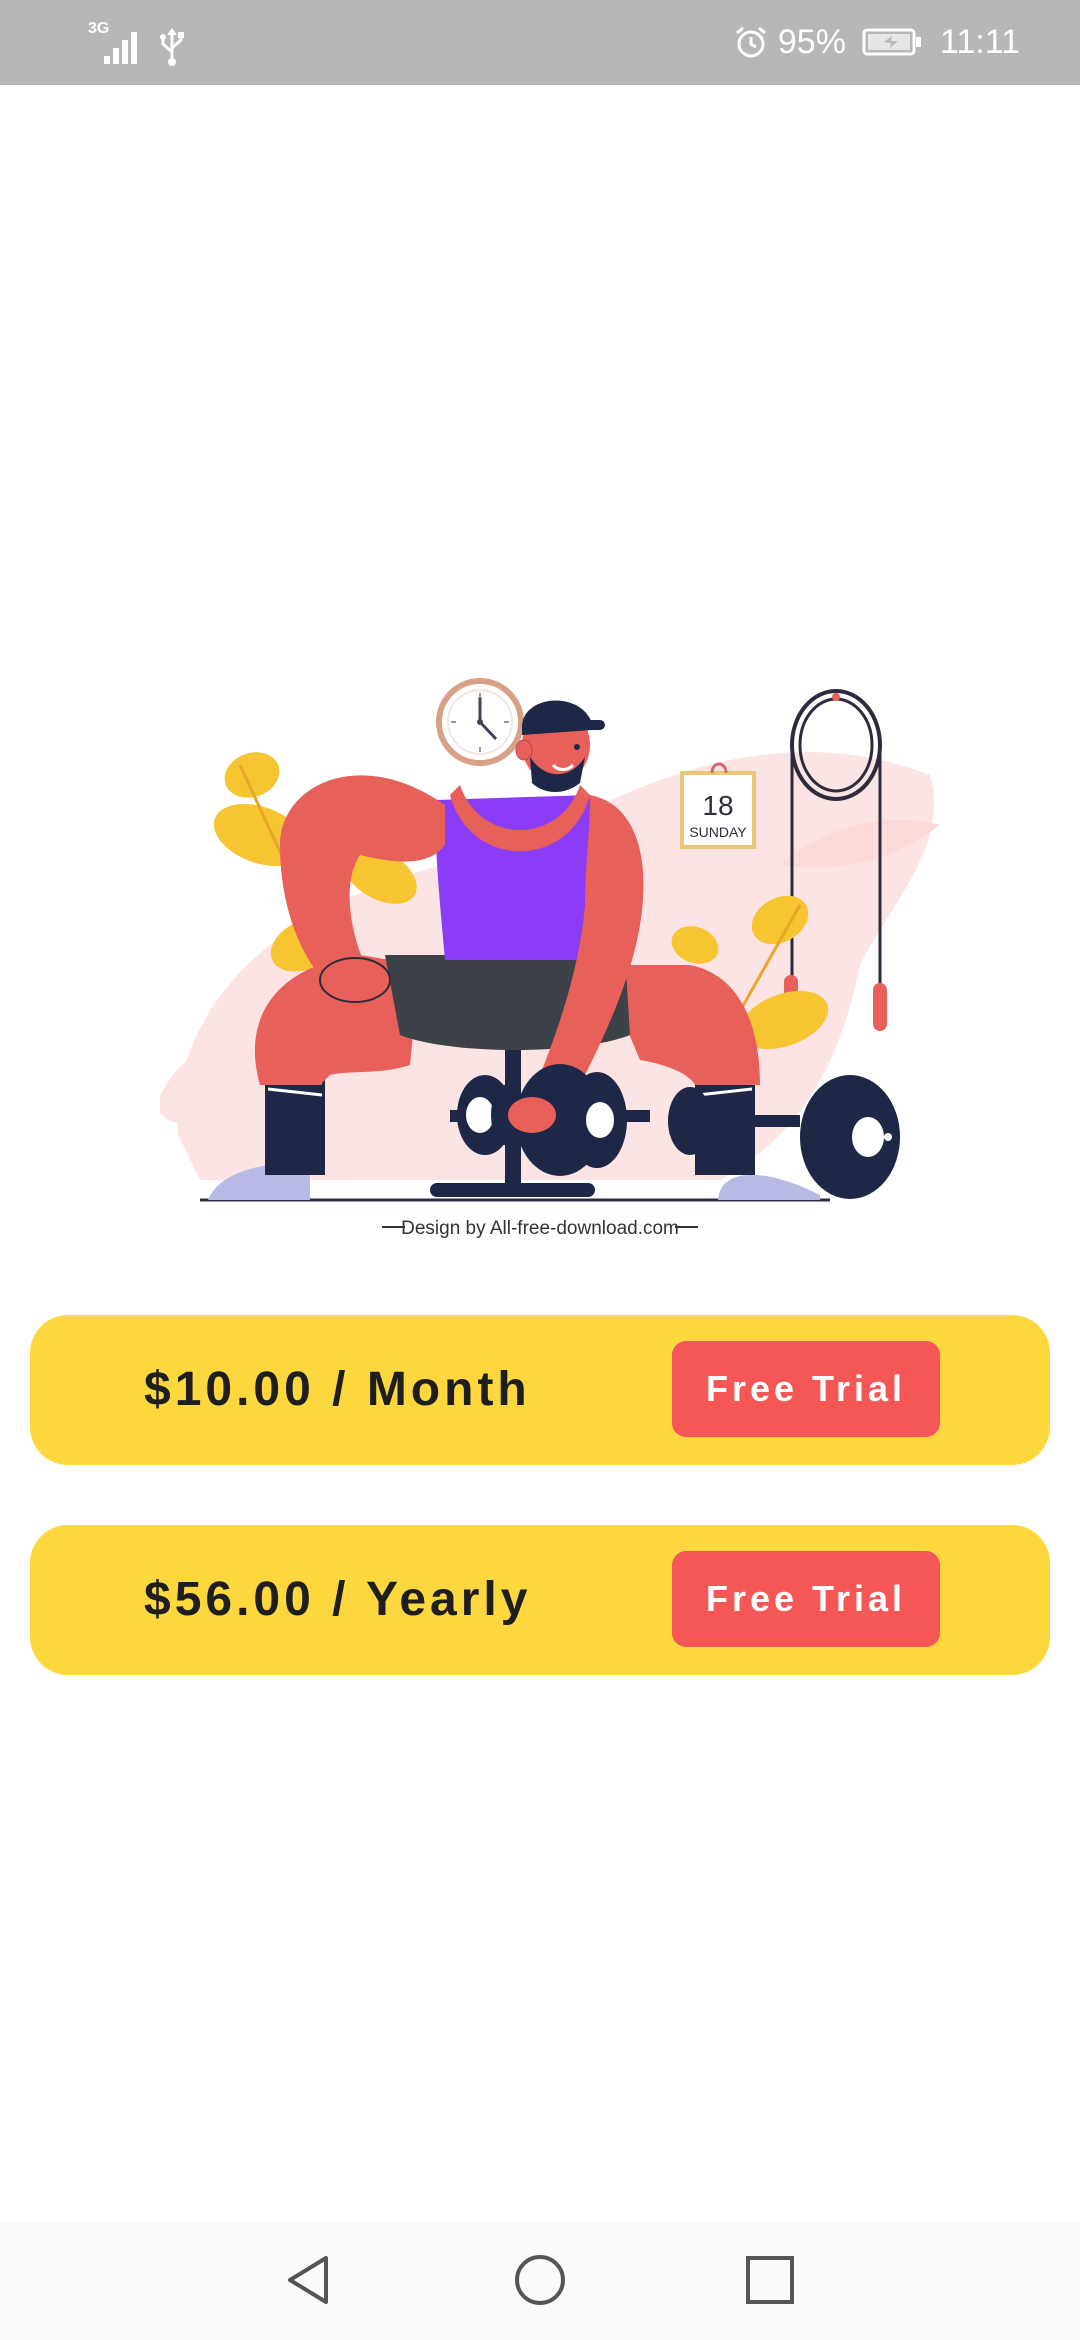 This screenshot has height=2340, width=1080. Describe the element at coordinates (540, 1600) in the screenshot. I see `plan-card-yearly: $56.00 / Yearly Free Trial` at that location.